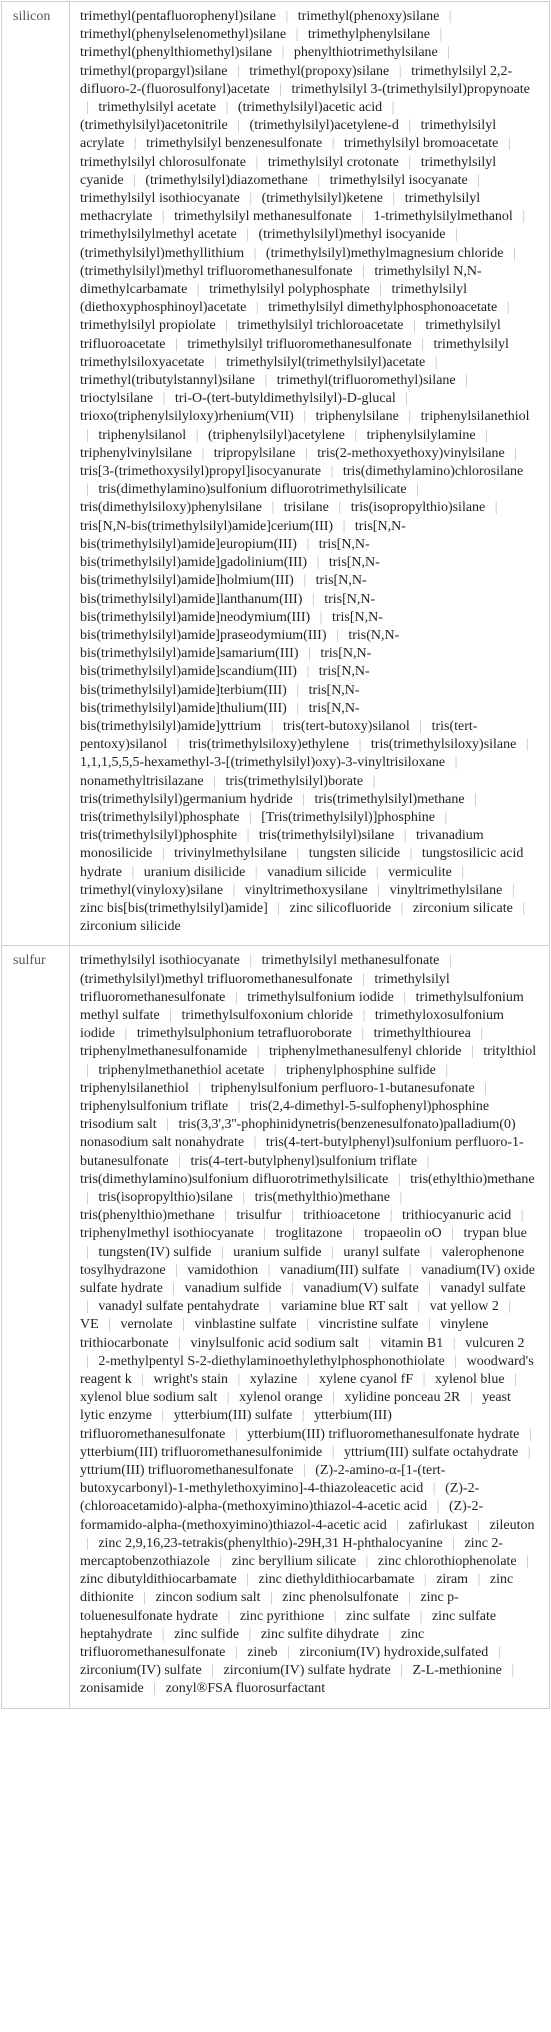 This screenshot has width=551, height=2032. I want to click on compound-item: tris(trimethylsiloxy)silane, so click(443, 745).